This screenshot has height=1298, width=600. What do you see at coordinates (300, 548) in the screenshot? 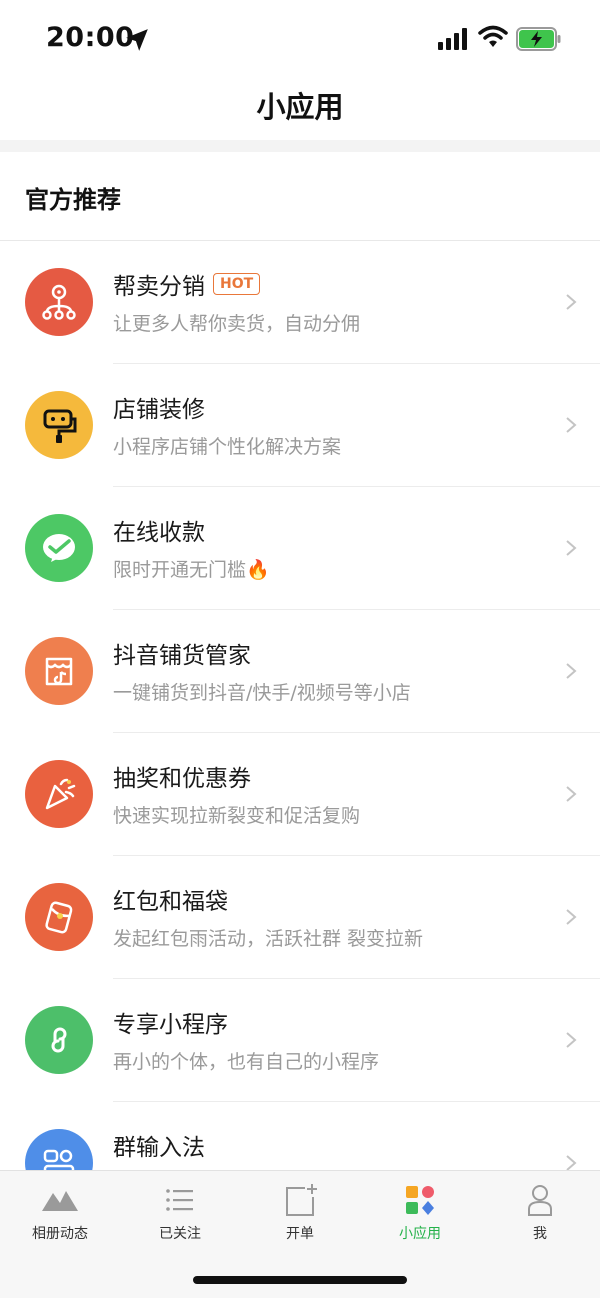
I see `list-item-online-payment: 在线收款 限时开通无门槛🔥` at bounding box center [300, 548].